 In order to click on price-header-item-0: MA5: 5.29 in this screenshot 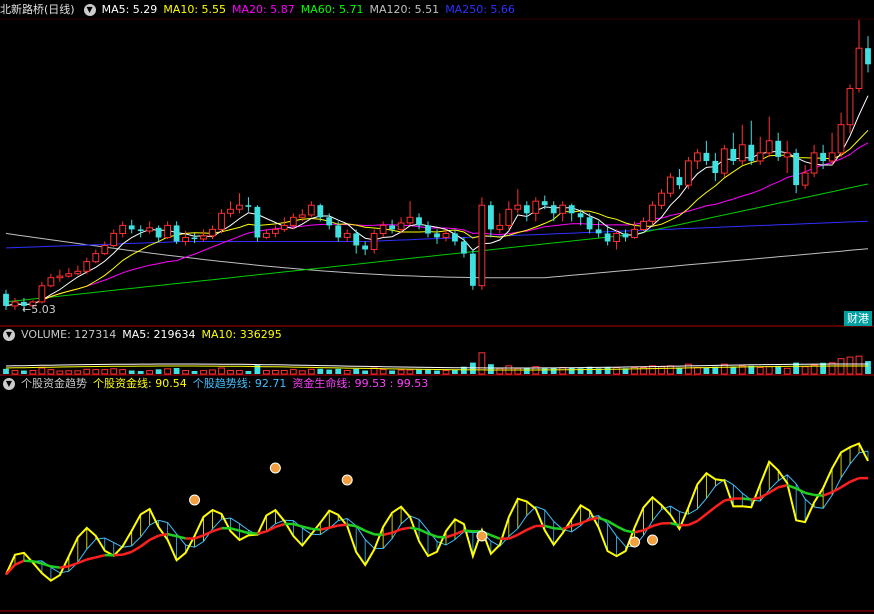, I will do `click(129, 9)`.